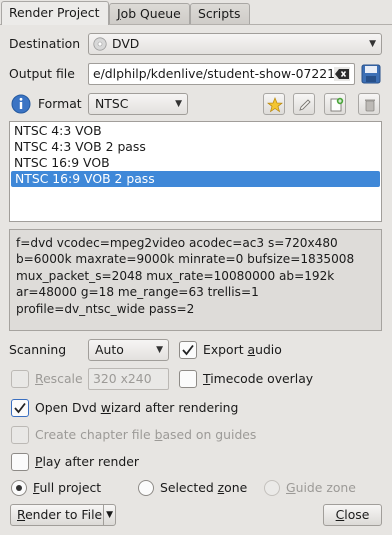  What do you see at coordinates (38, 349) in the screenshot?
I see `scanning-label: Scanning` at bounding box center [38, 349].